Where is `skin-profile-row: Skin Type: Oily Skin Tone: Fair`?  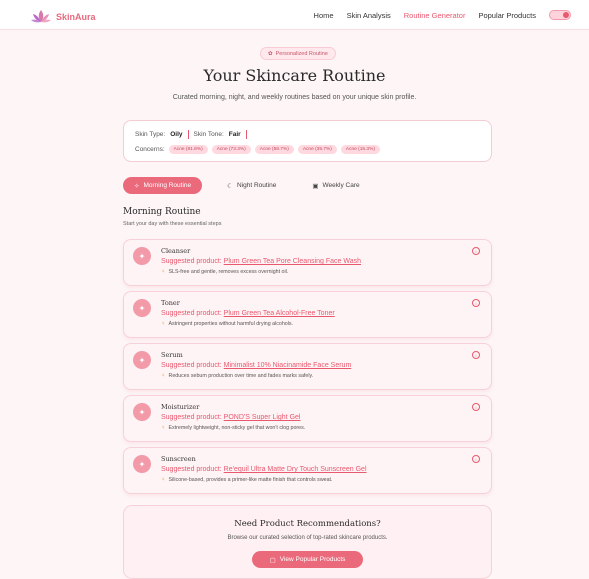
skin-profile-row: Skin Type: Oily Skin Tone: Fair is located at coordinates (191, 134).